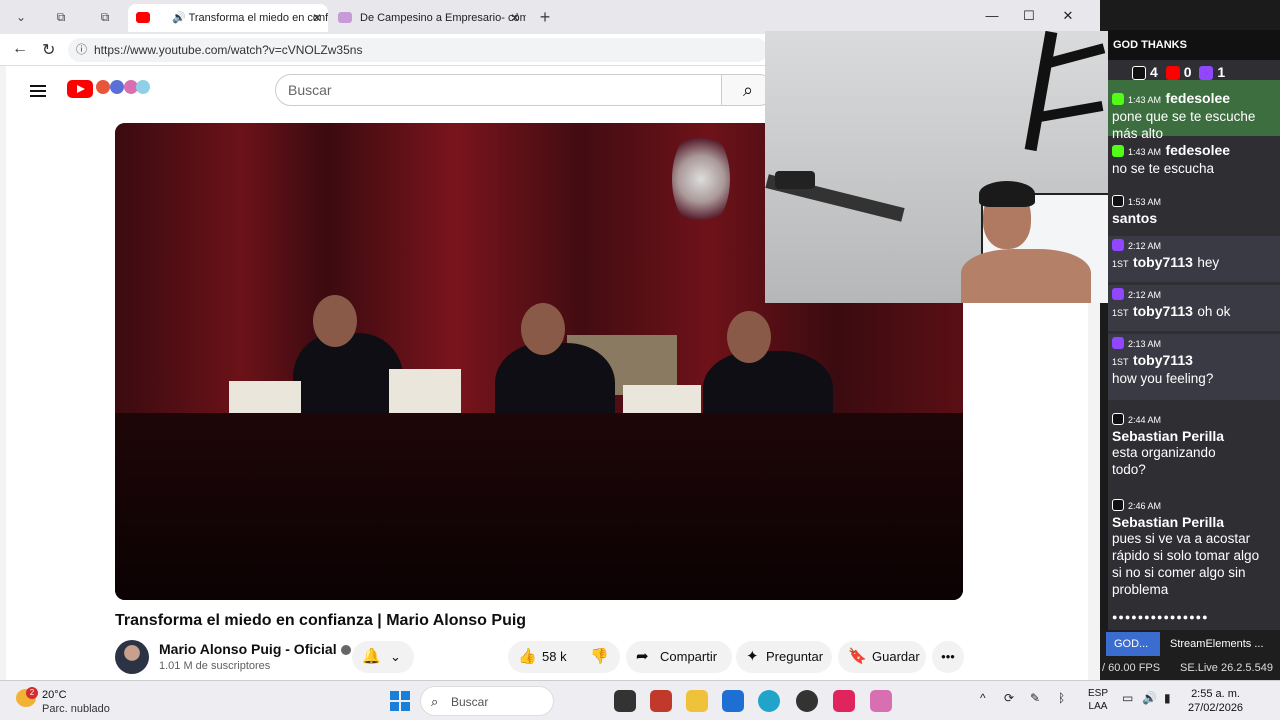 This screenshot has height=720, width=1280. I want to click on maximize-icon: ☐, so click(1029, 16).